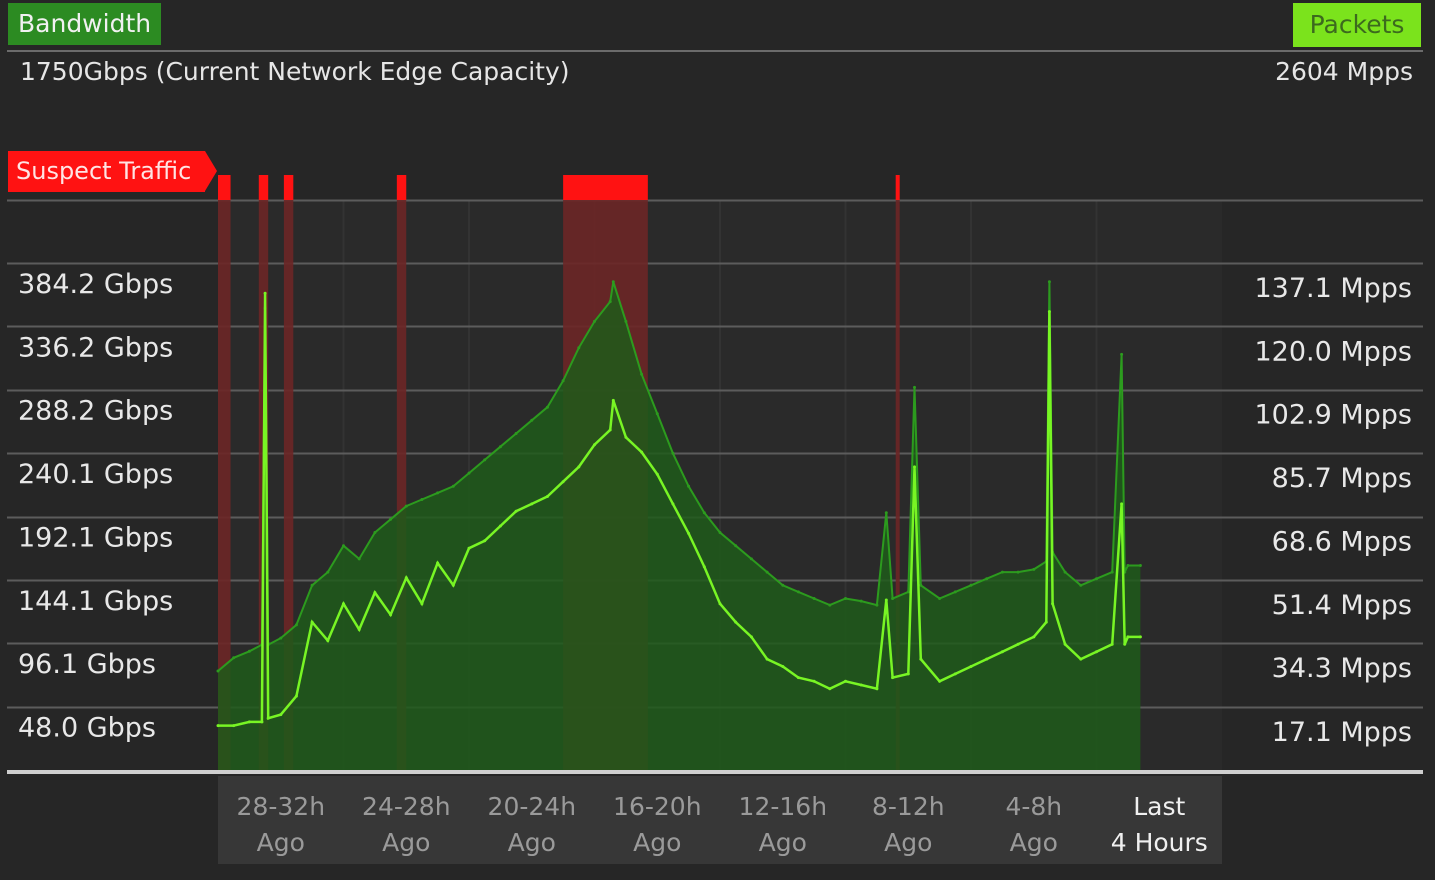 This screenshot has height=880, width=1435. I want to click on x-axis-tick-label: 4-8h, so click(1033, 806).